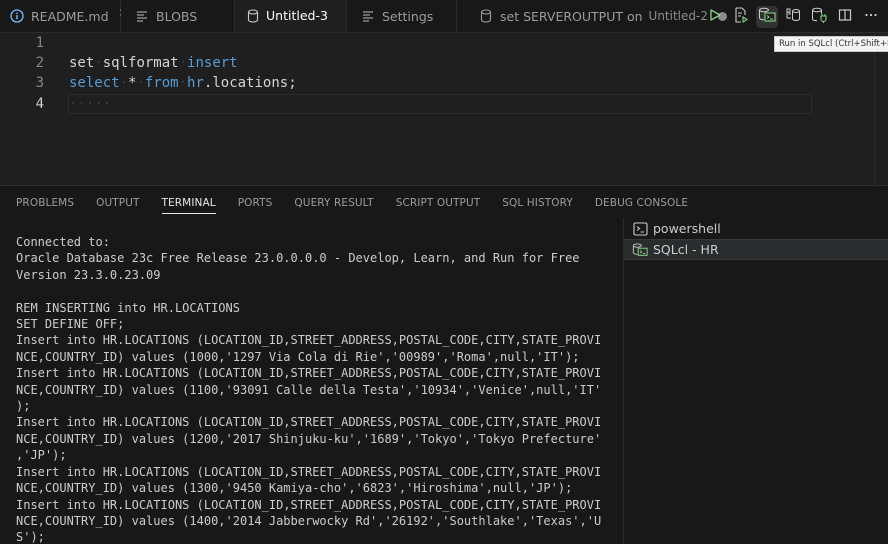 The image size is (888, 544). Describe the element at coordinates (440, 104) in the screenshot. I see `current-line-highlight` at that location.